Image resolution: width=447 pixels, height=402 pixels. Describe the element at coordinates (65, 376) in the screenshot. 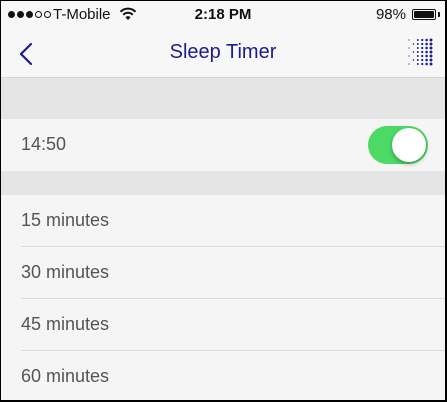

I see `option-label: 60 minutes` at that location.